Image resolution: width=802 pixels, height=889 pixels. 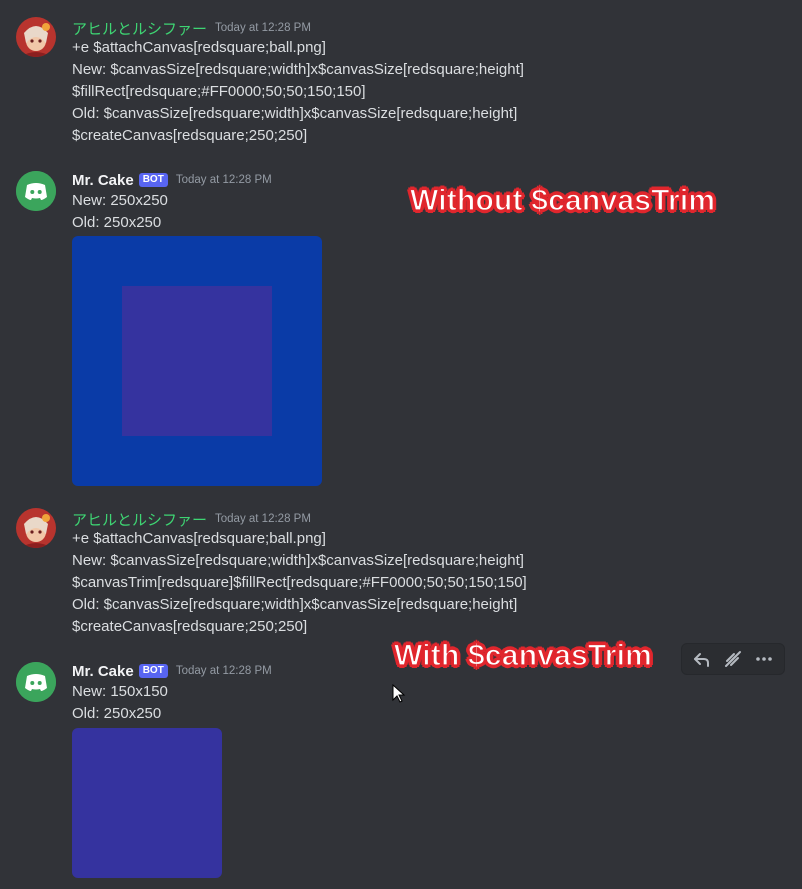 I want to click on filled-square, so click(x=197, y=361).